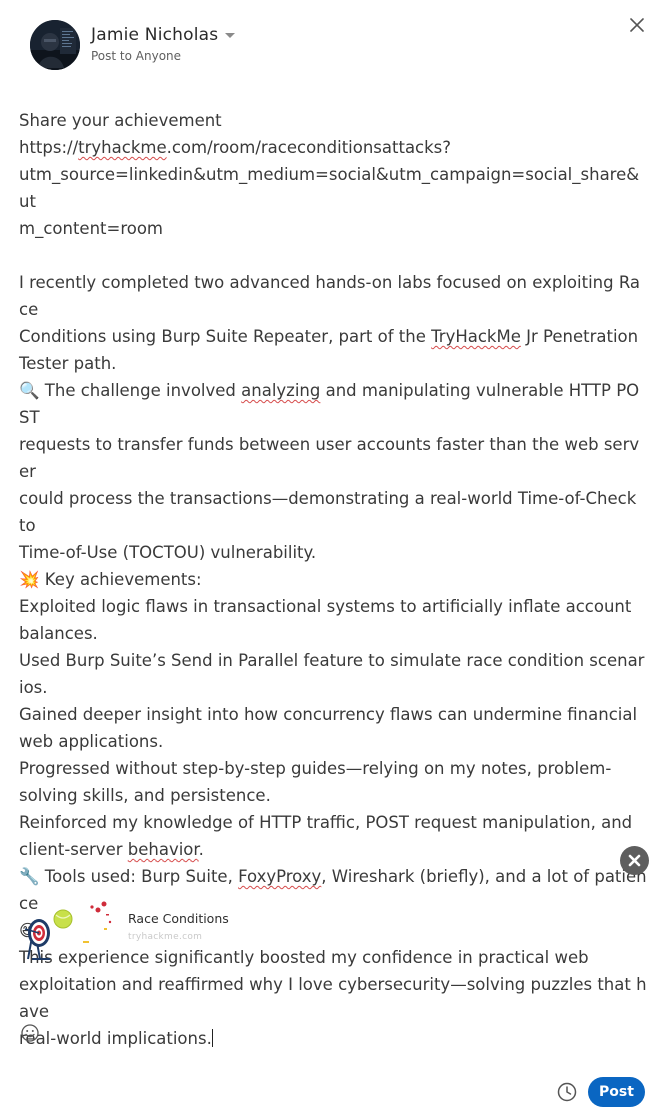 This screenshot has width=658, height=1114. What do you see at coordinates (333, 255) in the screenshot?
I see `post-blank-line` at bounding box center [333, 255].